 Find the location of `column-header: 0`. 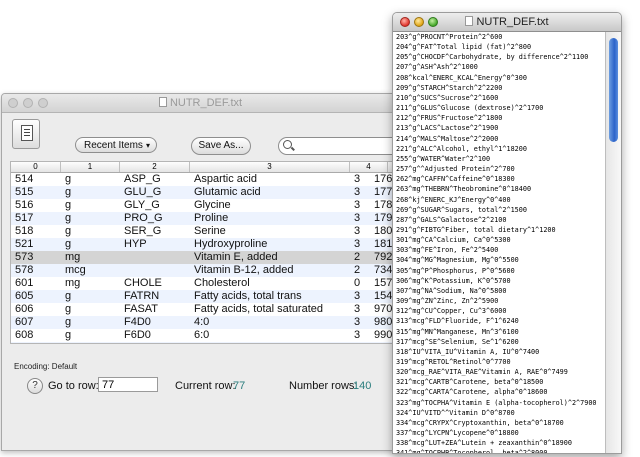

column-header: 0 is located at coordinates (36, 167).